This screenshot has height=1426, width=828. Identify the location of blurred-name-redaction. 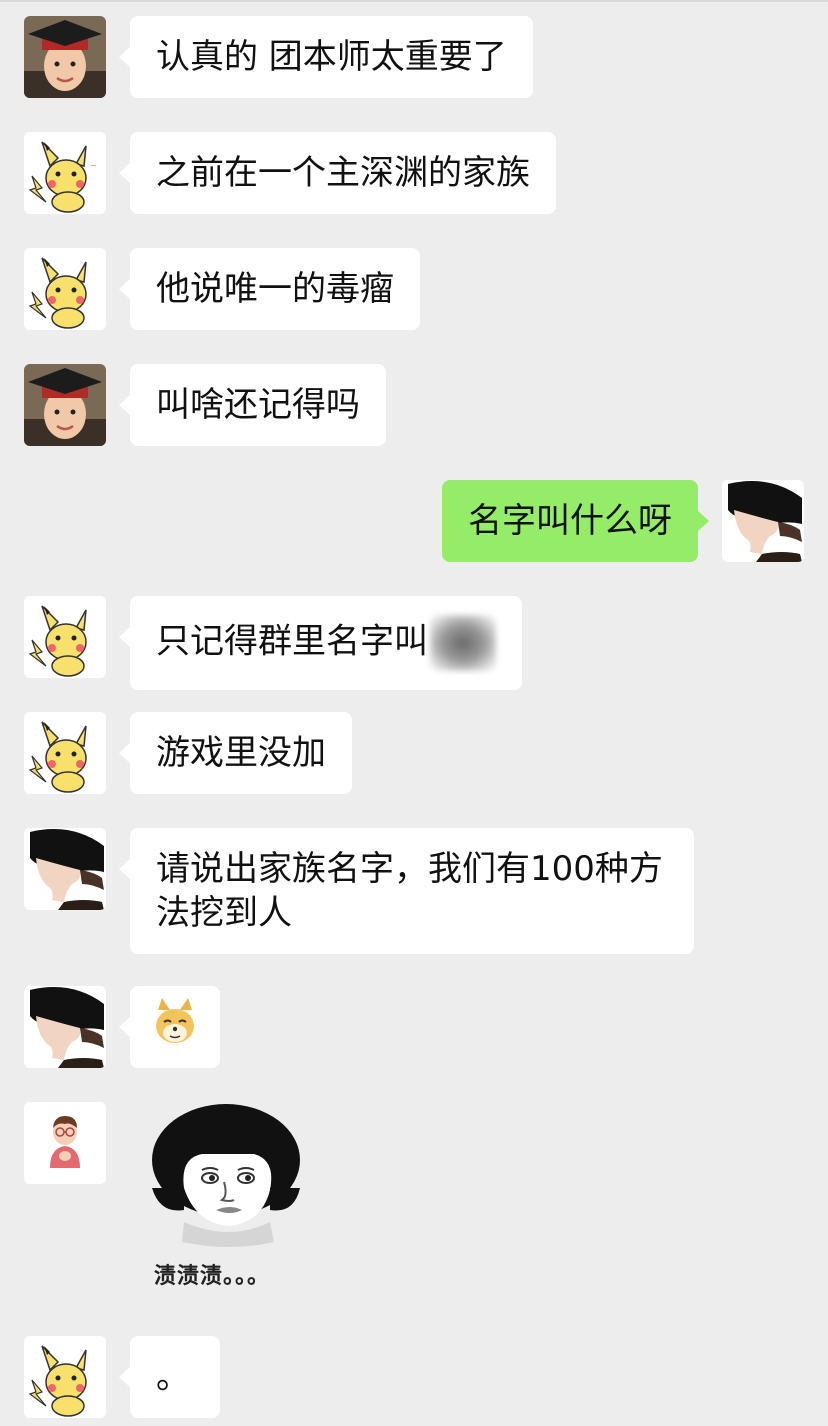
(463, 643).